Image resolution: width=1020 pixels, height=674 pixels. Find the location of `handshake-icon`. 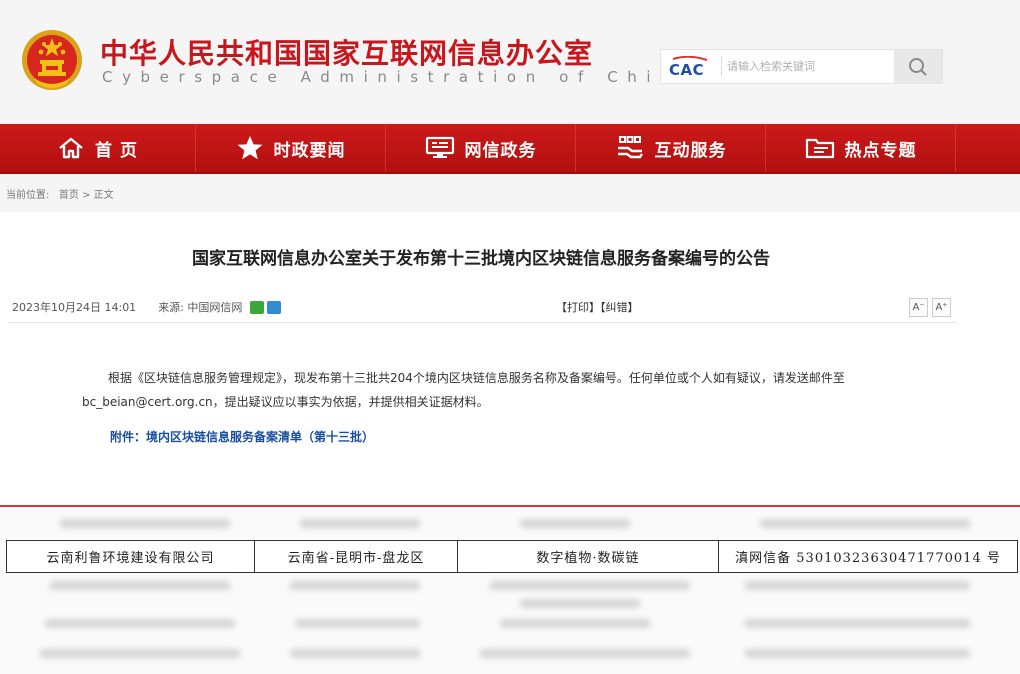

handshake-icon is located at coordinates (630, 147).